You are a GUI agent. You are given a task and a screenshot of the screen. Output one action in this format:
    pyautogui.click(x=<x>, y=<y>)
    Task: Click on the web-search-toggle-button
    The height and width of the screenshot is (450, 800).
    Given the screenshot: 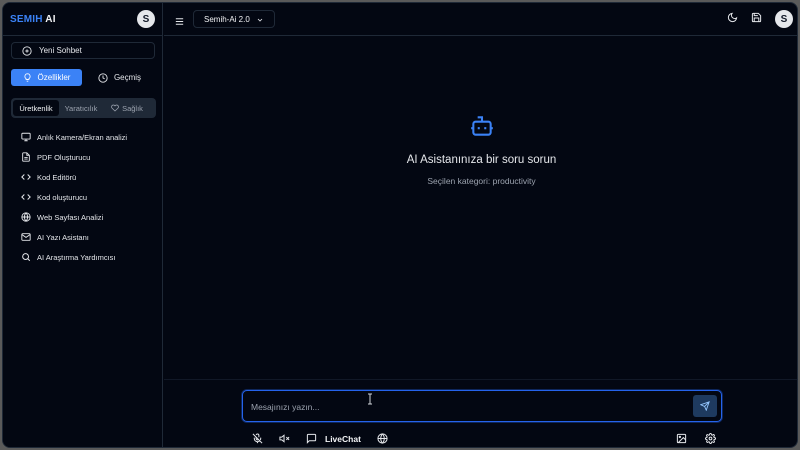 What is the action you would take?
    pyautogui.click(x=382, y=438)
    